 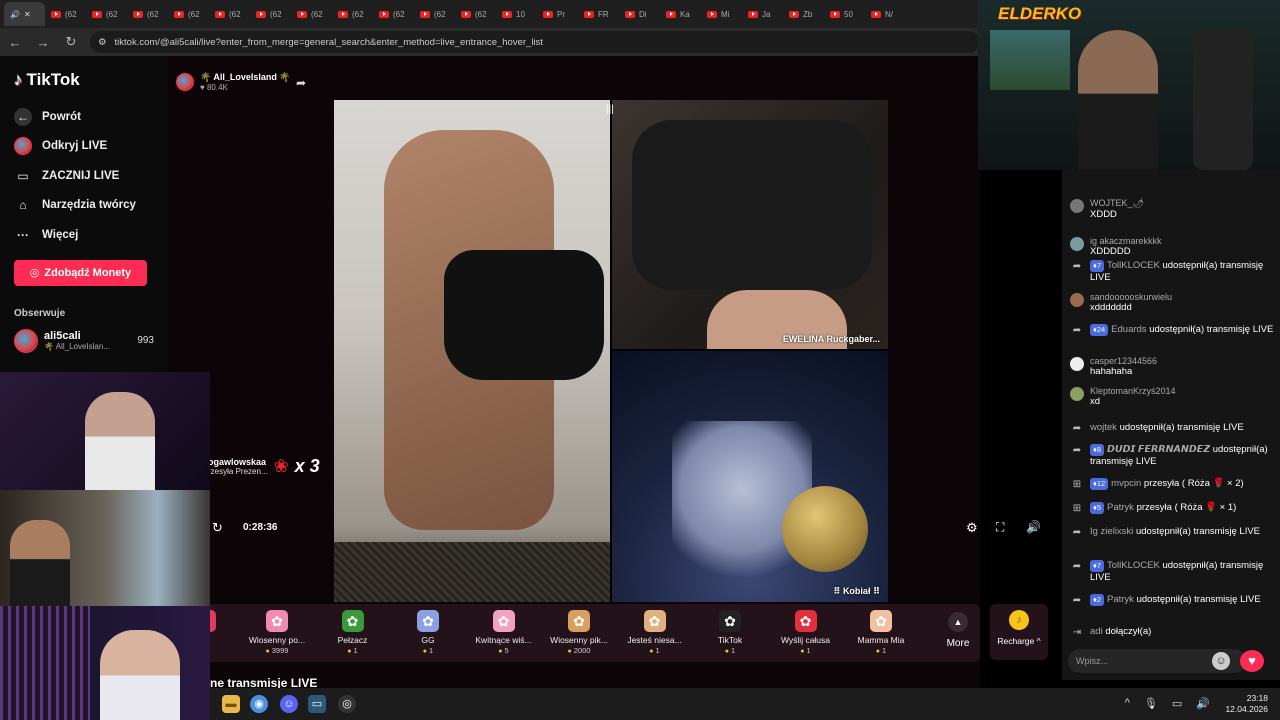 What do you see at coordinates (1167, 703) in the screenshot?
I see `system-tray: ^ 🎙 ▭ 🔊` at bounding box center [1167, 703].